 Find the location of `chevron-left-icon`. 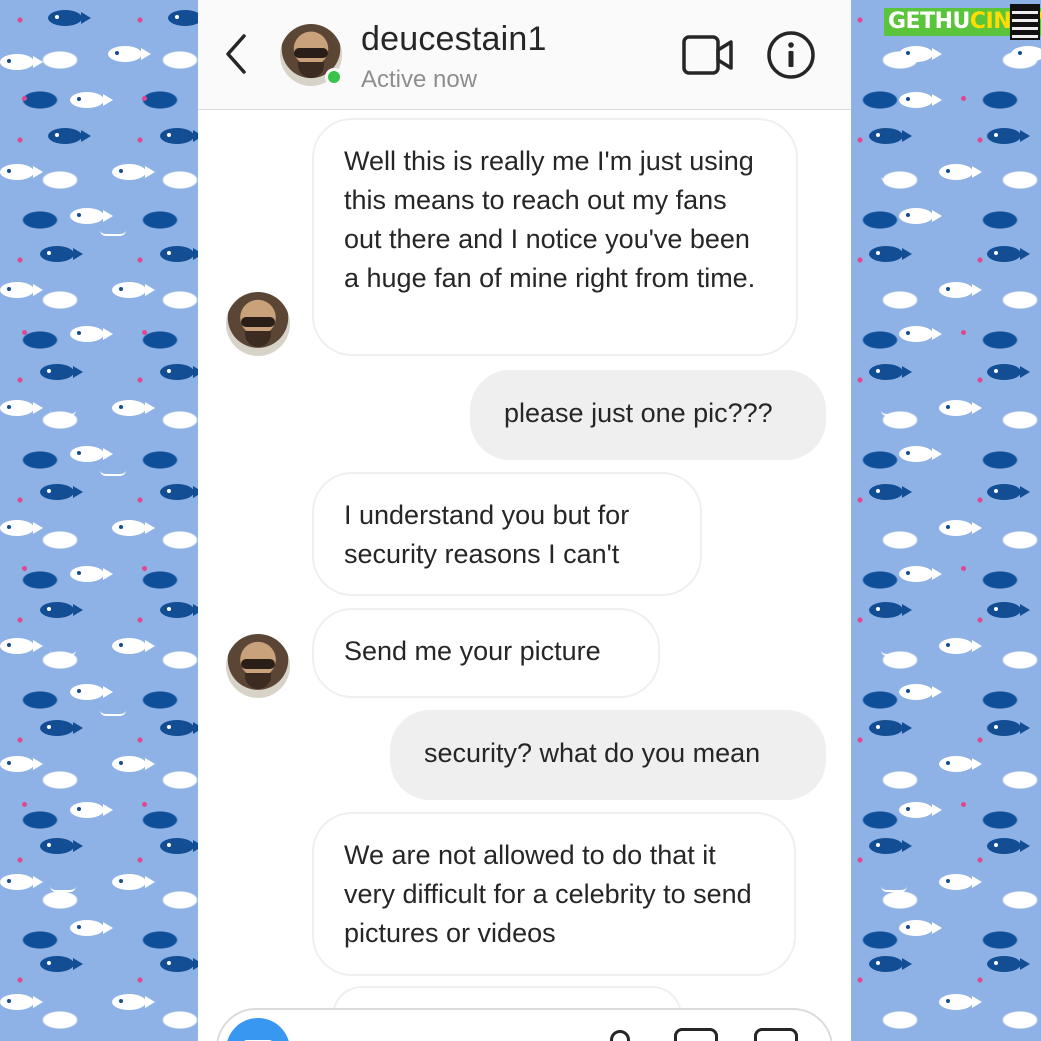

chevron-left-icon is located at coordinates (236, 54).